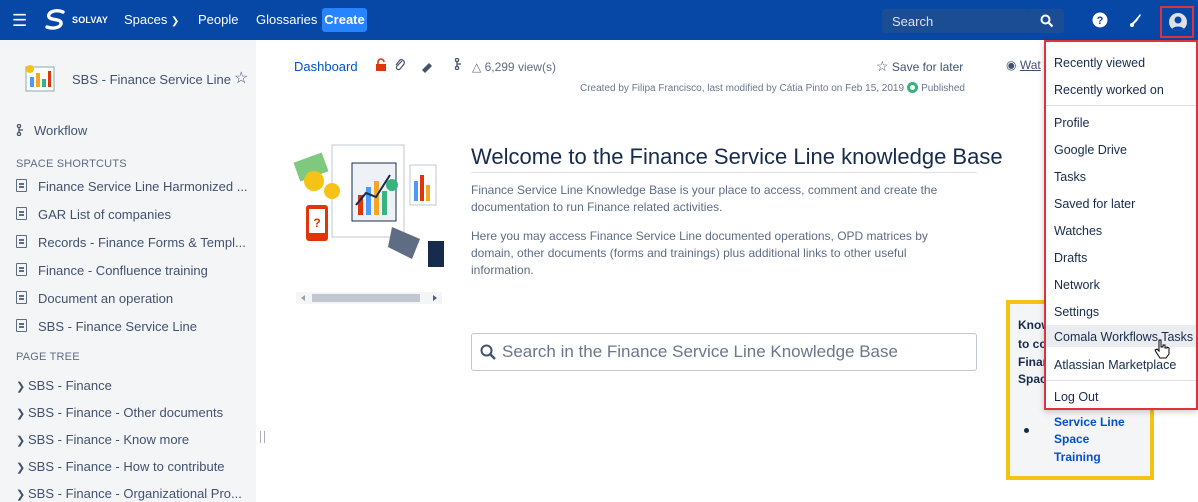 This screenshot has width=1198, height=502. Describe the element at coordinates (1078, 231) in the screenshot. I see `menu-item-watches: Watches` at that location.